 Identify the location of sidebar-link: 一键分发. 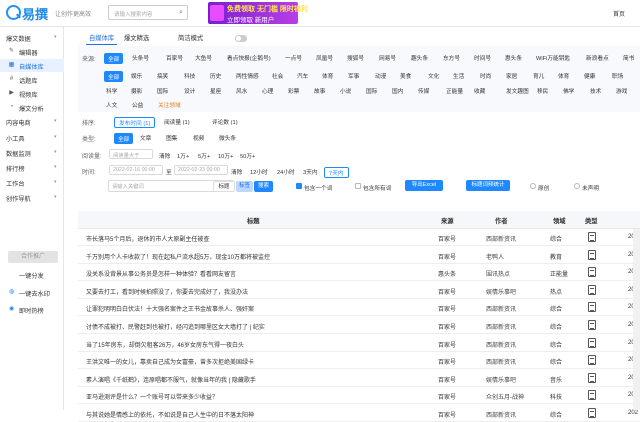
(32, 274).